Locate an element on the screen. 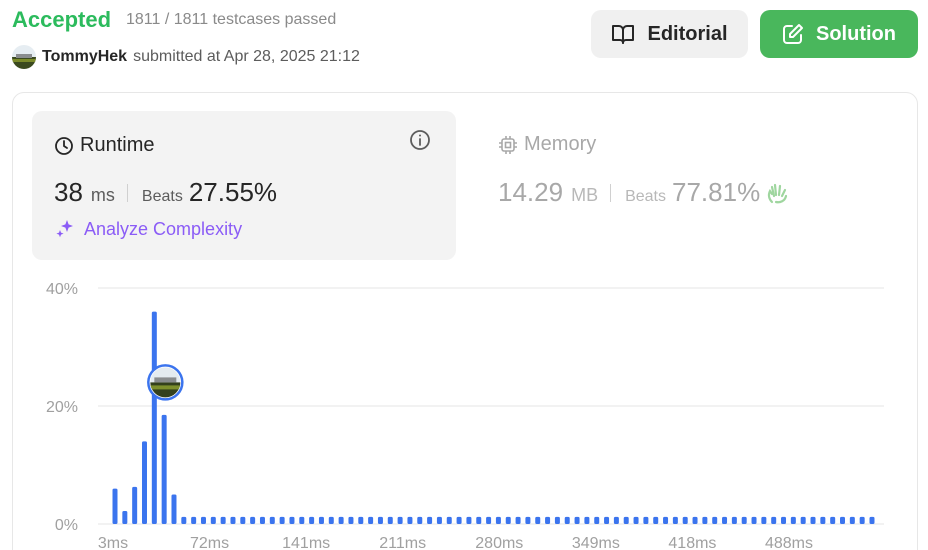 The height and width of the screenshot is (550, 928). runtime-beats-label: Beats is located at coordinates (162, 196).